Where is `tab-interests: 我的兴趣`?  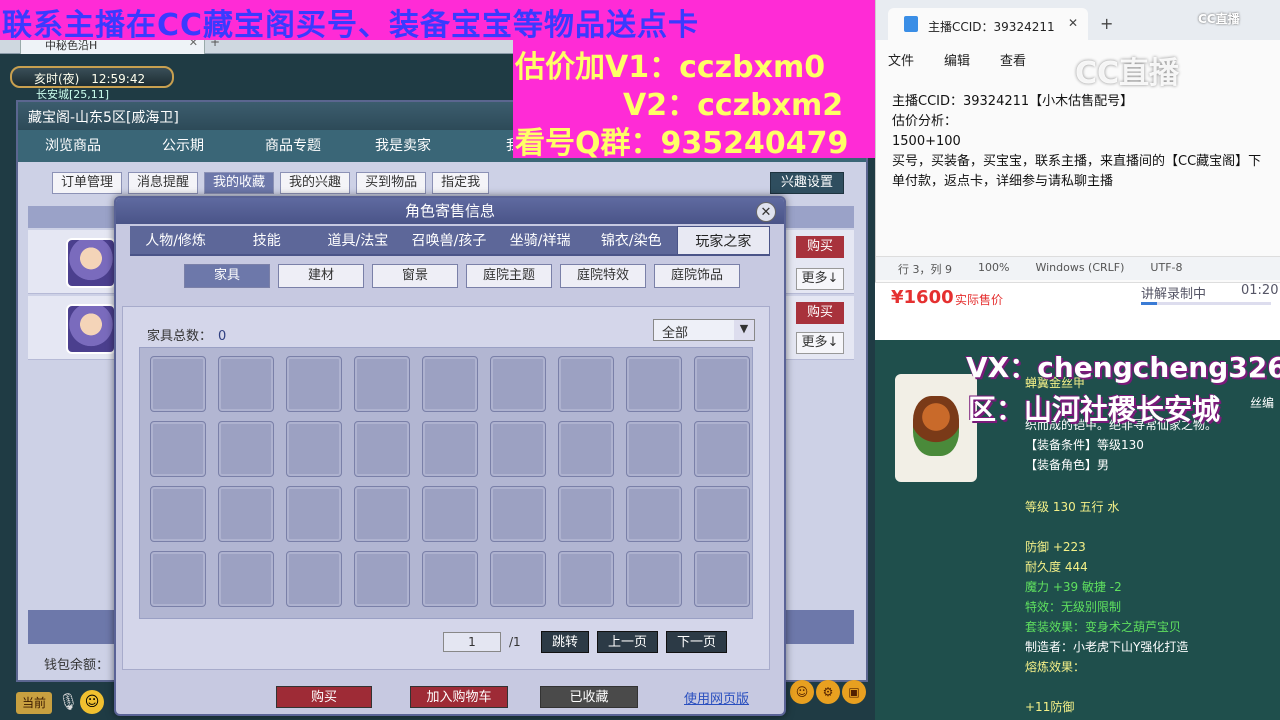 tab-interests: 我的兴趣 is located at coordinates (315, 183).